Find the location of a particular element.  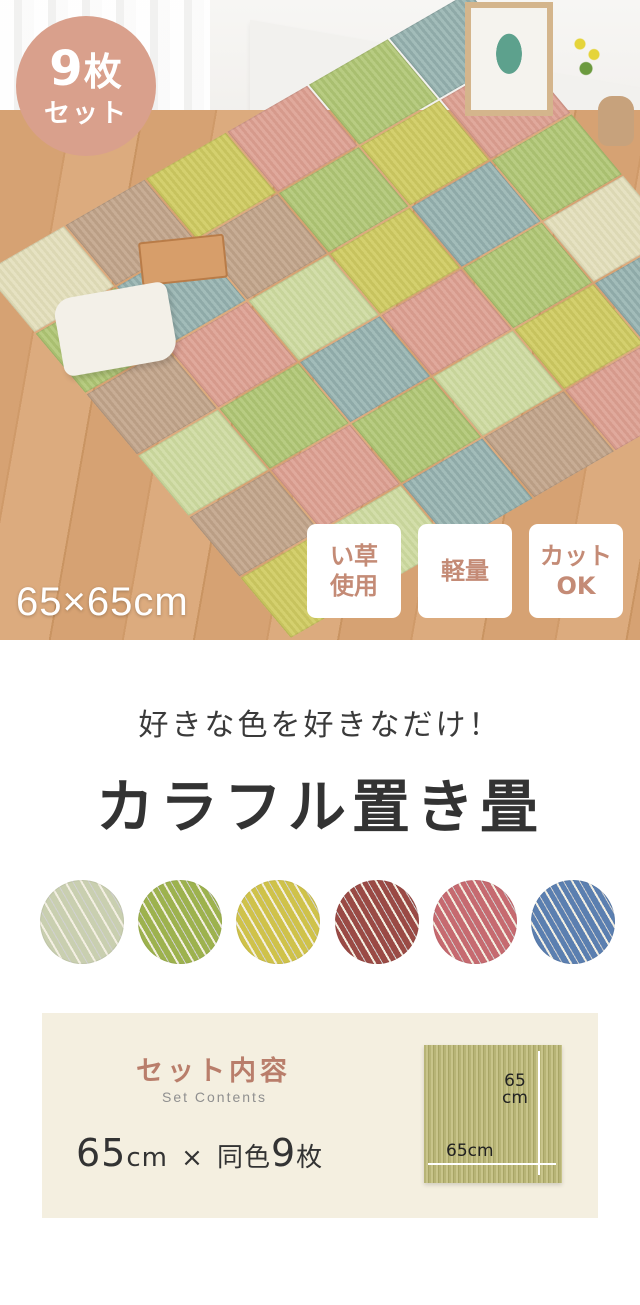

spec-times: × is located at coordinates (192, 1158).